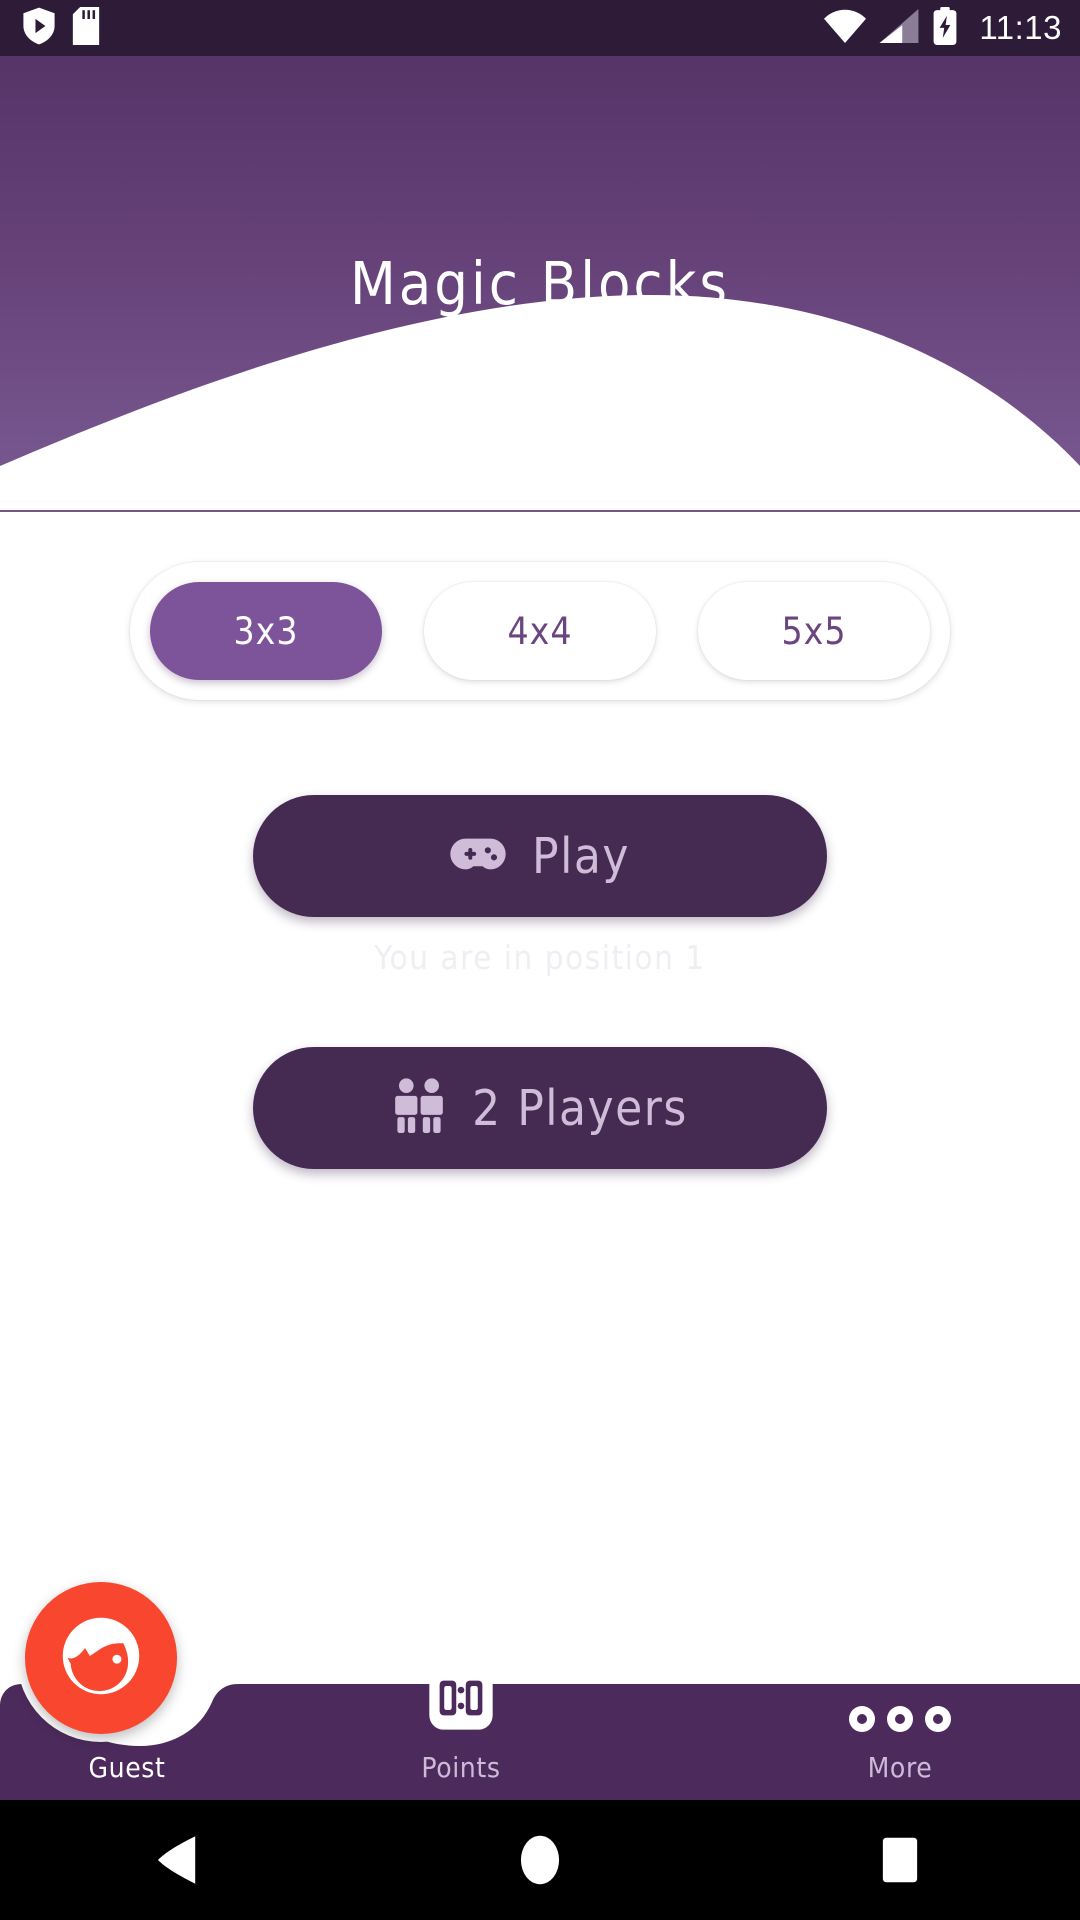  Describe the element at coordinates (581, 856) in the screenshot. I see `play-button-label: Play` at that location.